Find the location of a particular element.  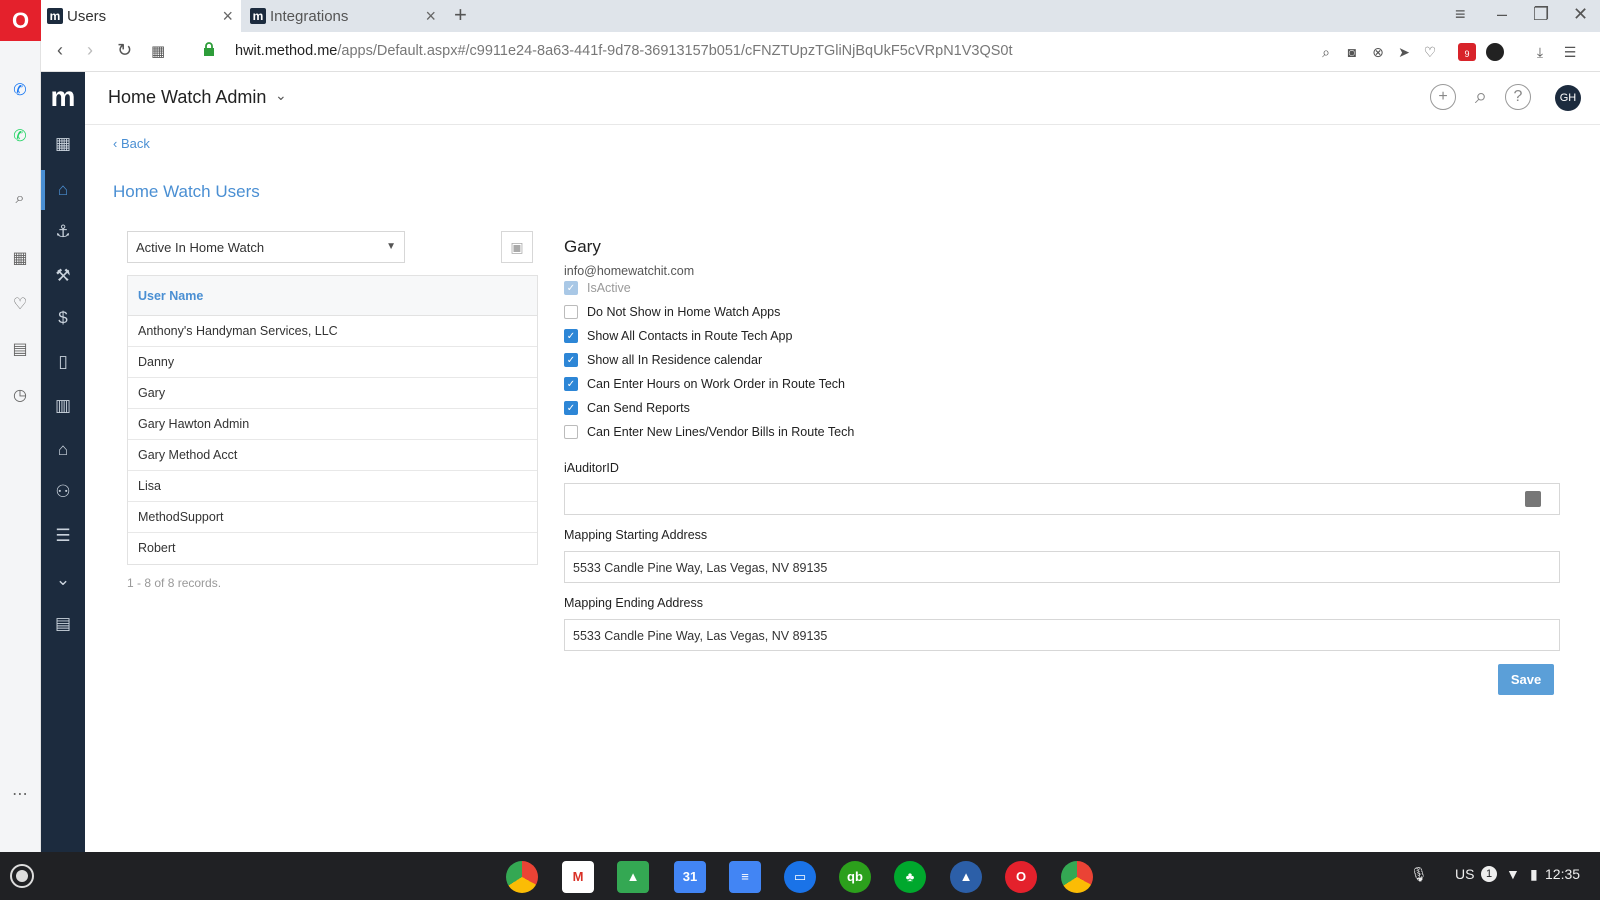

forward-arrow-icon: › is located at coordinates (90, 50).